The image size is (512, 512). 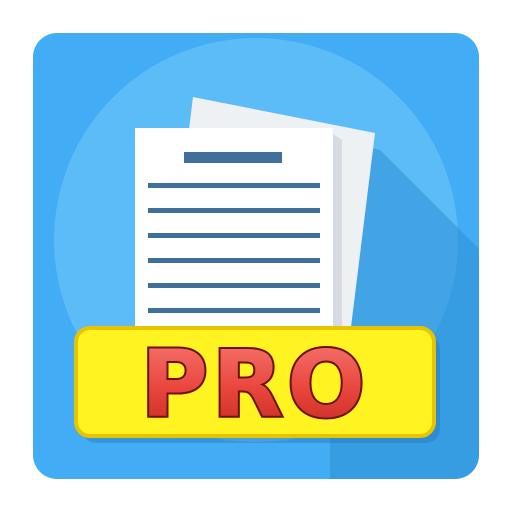 What do you see at coordinates (233, 157) in the screenshot?
I see `page-title-bar` at bounding box center [233, 157].